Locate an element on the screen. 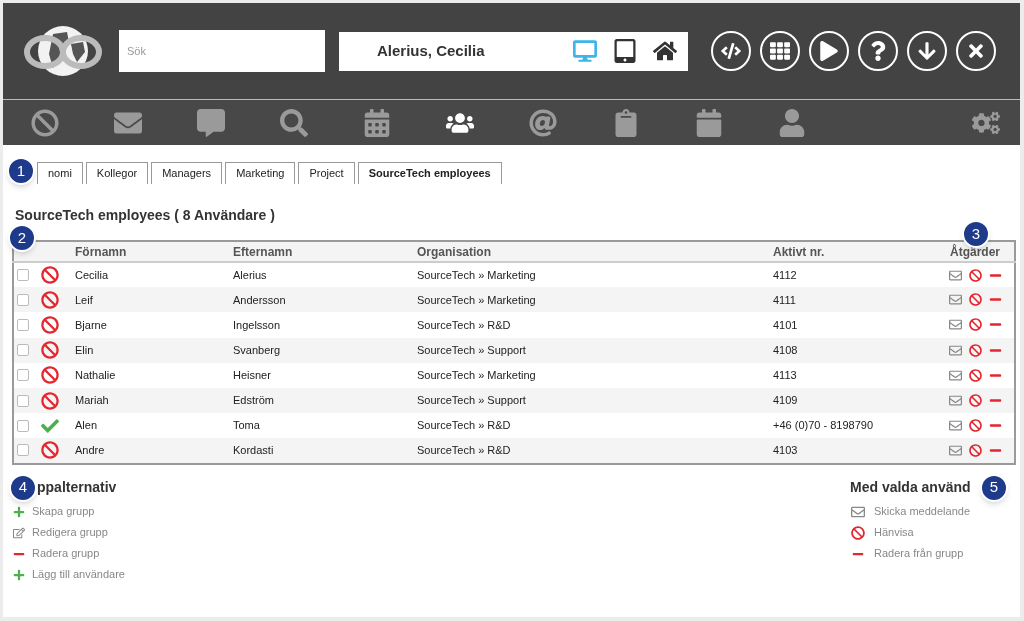  group-option-link: Radera grupp is located at coordinates (66, 553).